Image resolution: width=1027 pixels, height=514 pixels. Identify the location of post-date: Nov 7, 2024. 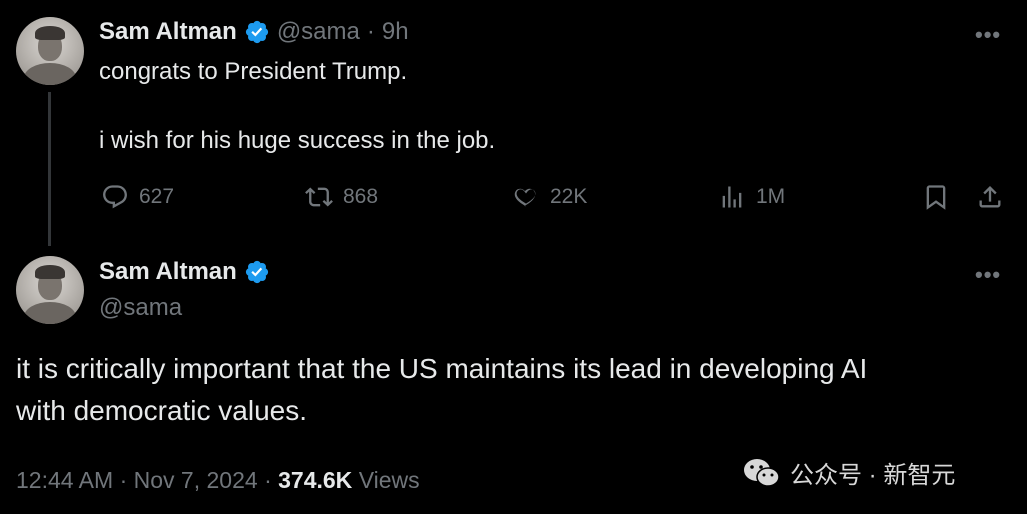
(196, 480).